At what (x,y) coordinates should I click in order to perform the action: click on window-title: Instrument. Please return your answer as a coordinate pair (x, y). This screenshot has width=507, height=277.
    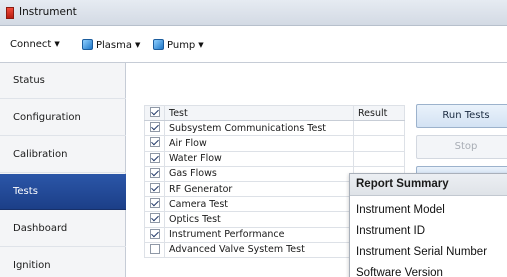
    Looking at the image, I should click on (48, 12).